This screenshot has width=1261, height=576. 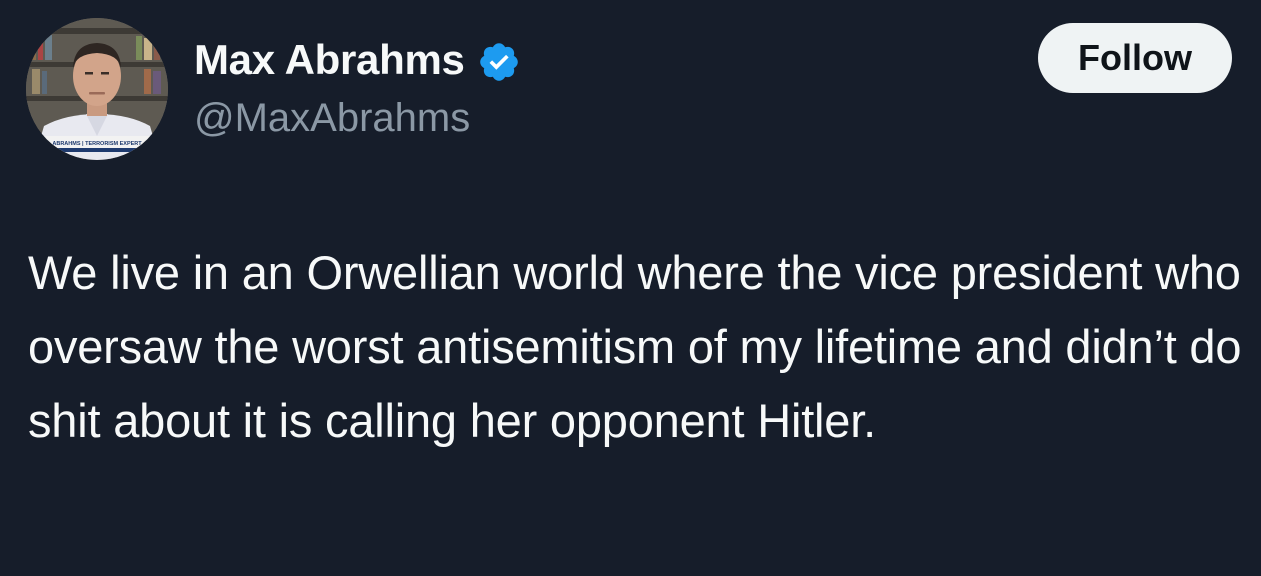 I want to click on avatar-caption: ABRAHMS | TERRORISM EXPERT, so click(x=97, y=144).